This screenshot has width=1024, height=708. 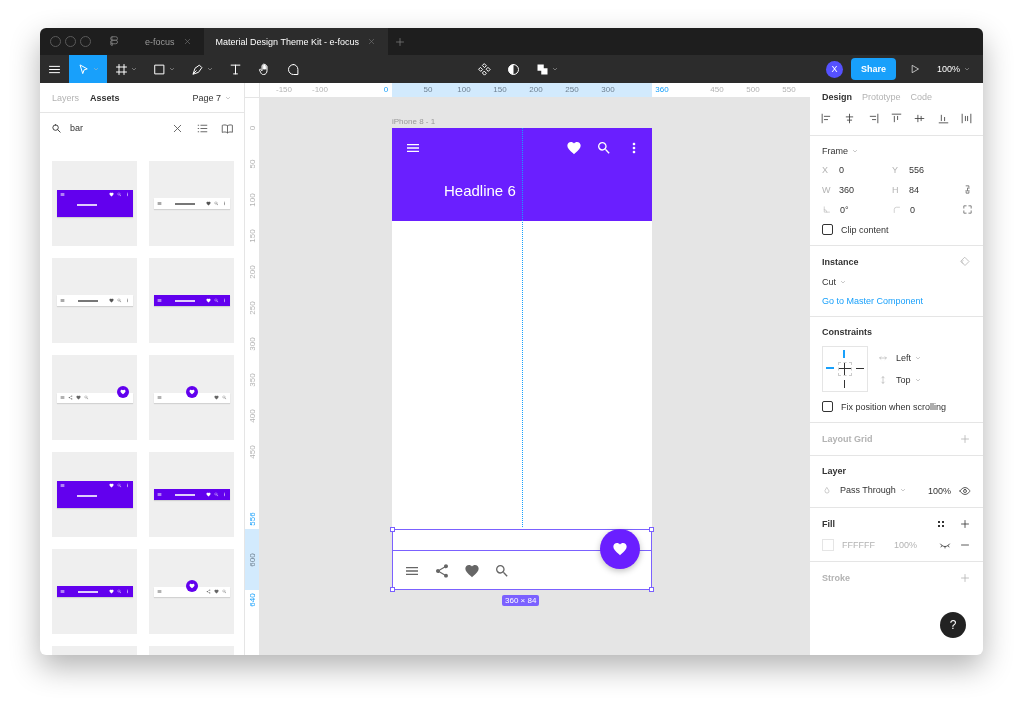 I want to click on panel-tab: Assets, so click(x=105, y=97).